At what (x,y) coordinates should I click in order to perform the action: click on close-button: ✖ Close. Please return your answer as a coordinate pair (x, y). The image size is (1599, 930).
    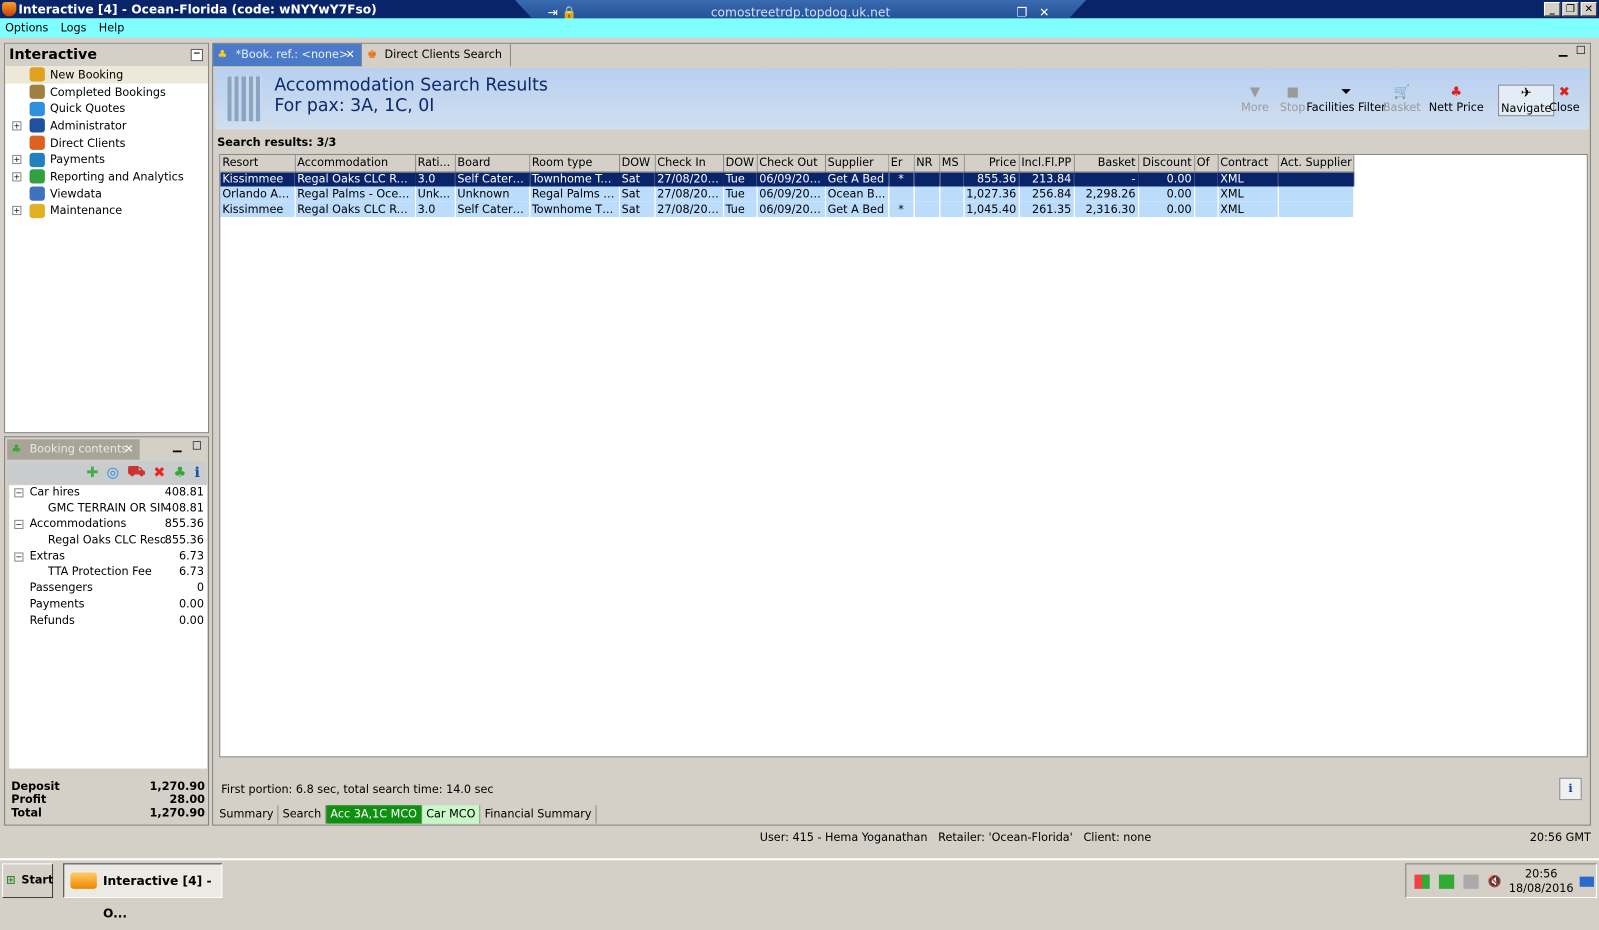
    Looking at the image, I should click on (1564, 100).